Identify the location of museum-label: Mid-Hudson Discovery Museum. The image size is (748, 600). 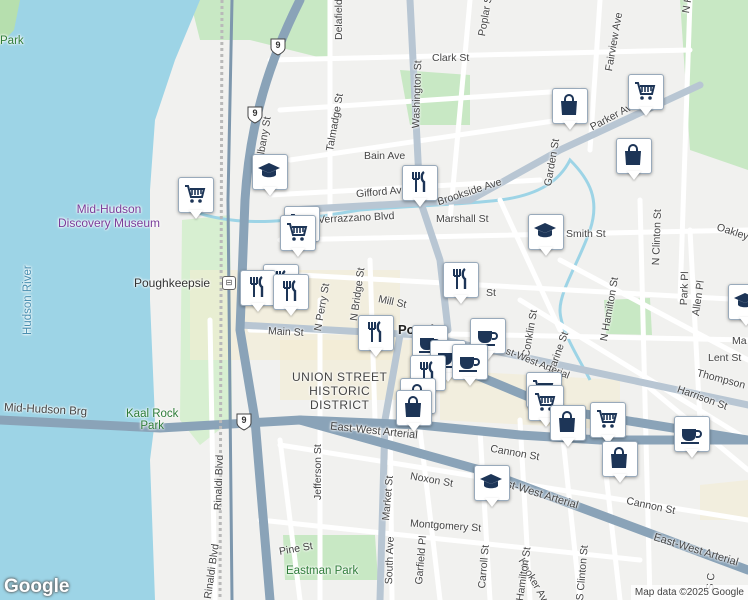
(109, 216).